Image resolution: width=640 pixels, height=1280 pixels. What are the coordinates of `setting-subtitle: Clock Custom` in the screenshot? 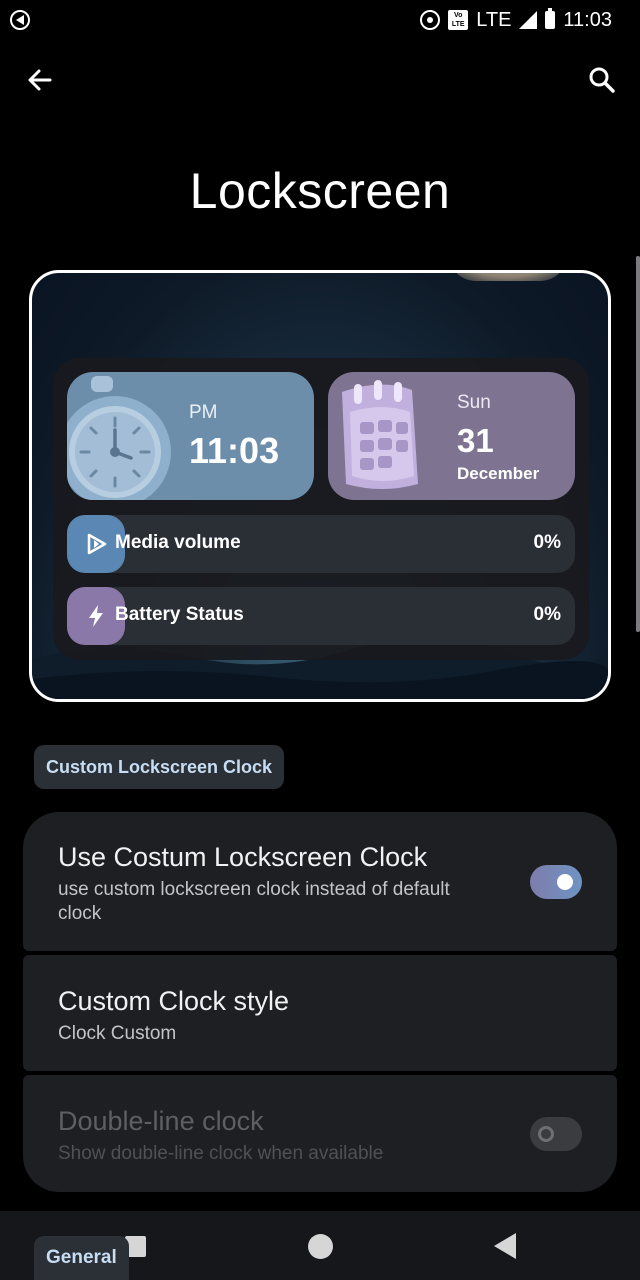 It's located at (117, 1033).